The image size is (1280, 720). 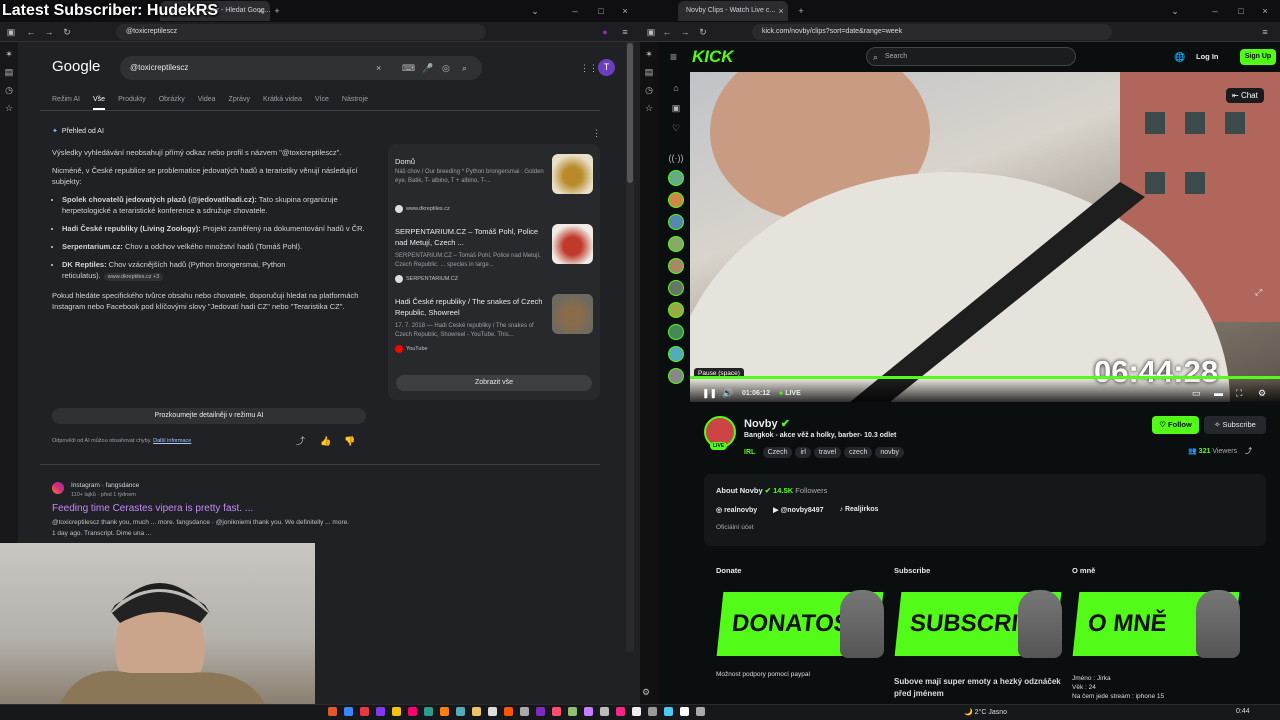 What do you see at coordinates (325, 441) in the screenshot?
I see `thumbs-up-icon: 👍` at bounding box center [325, 441].